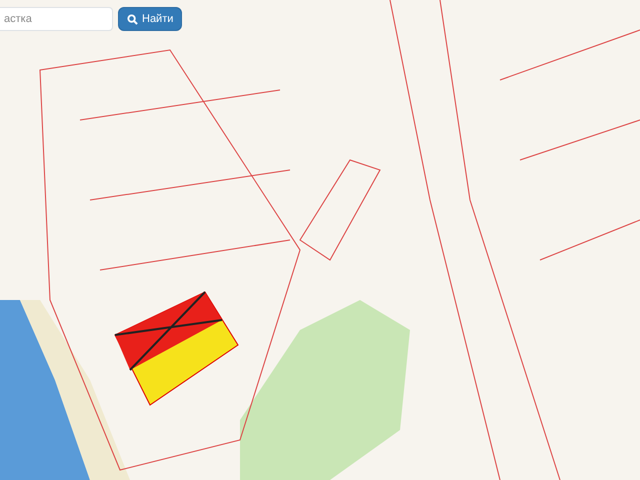  What do you see at coordinates (132, 19) in the screenshot?
I see `search-icon` at bounding box center [132, 19].